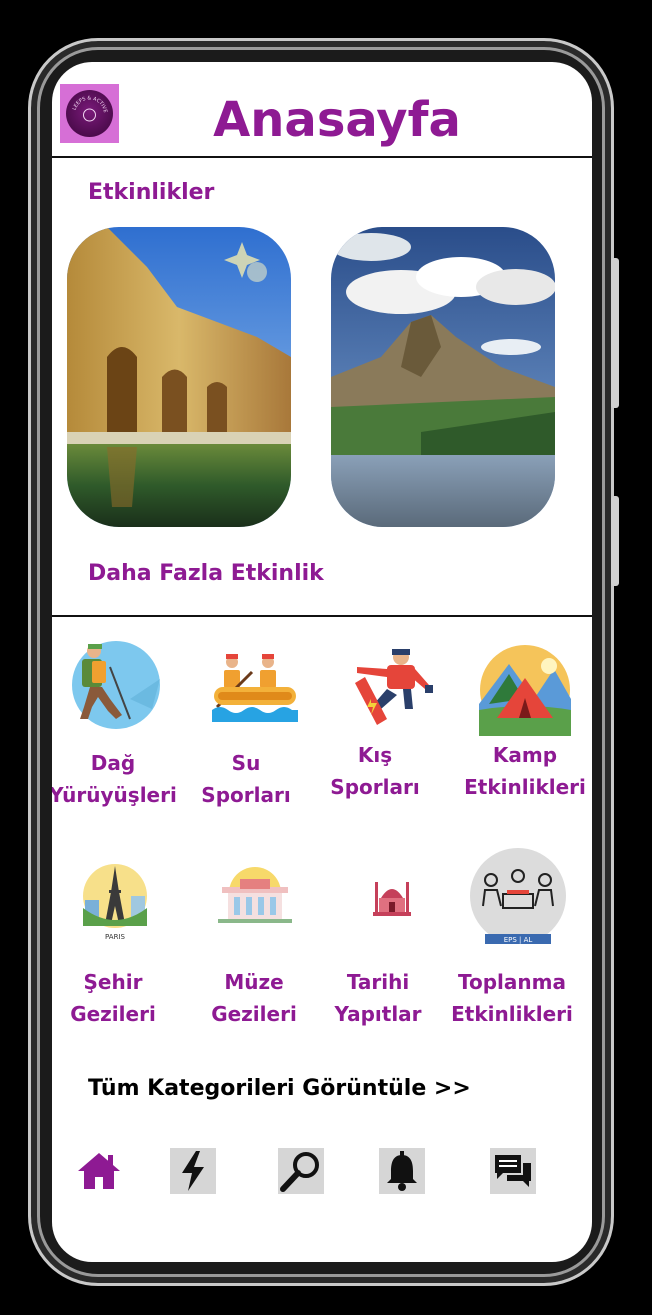  I want to click on category-label: Tarihi, so click(378, 982).